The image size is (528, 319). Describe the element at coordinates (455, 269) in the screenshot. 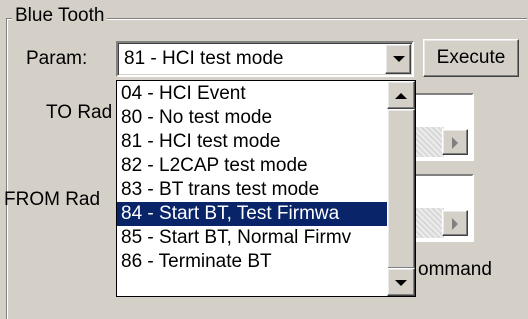

I see `command-label: ommand` at that location.